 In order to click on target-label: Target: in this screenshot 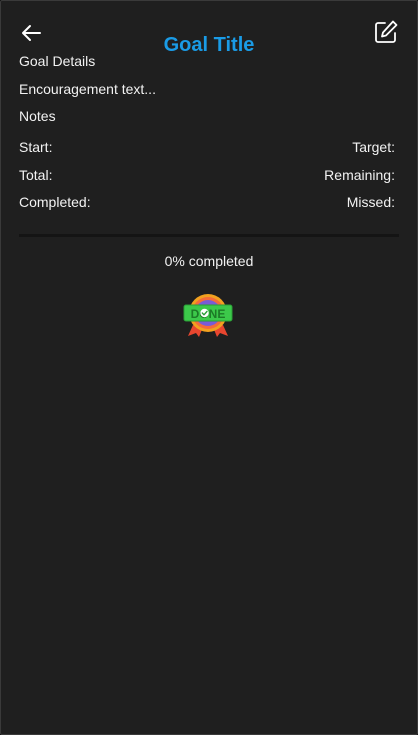, I will do `click(373, 147)`.